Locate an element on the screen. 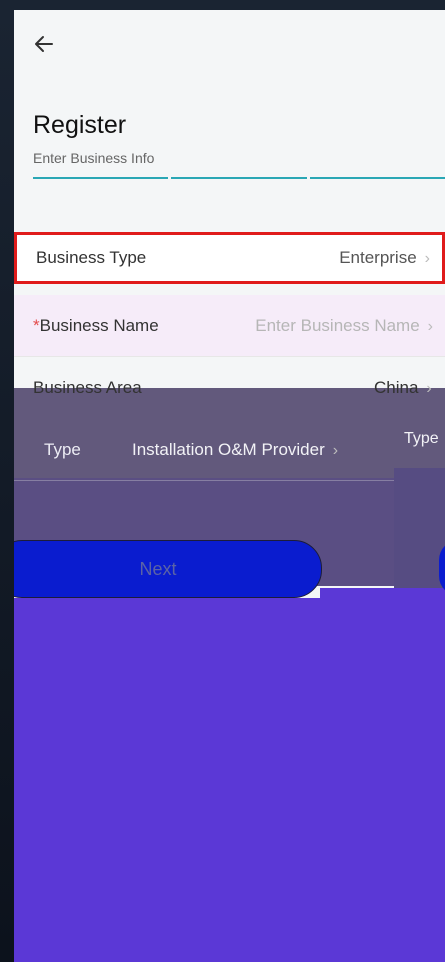 The image size is (445, 962). page-title: Register is located at coordinates (80, 125).